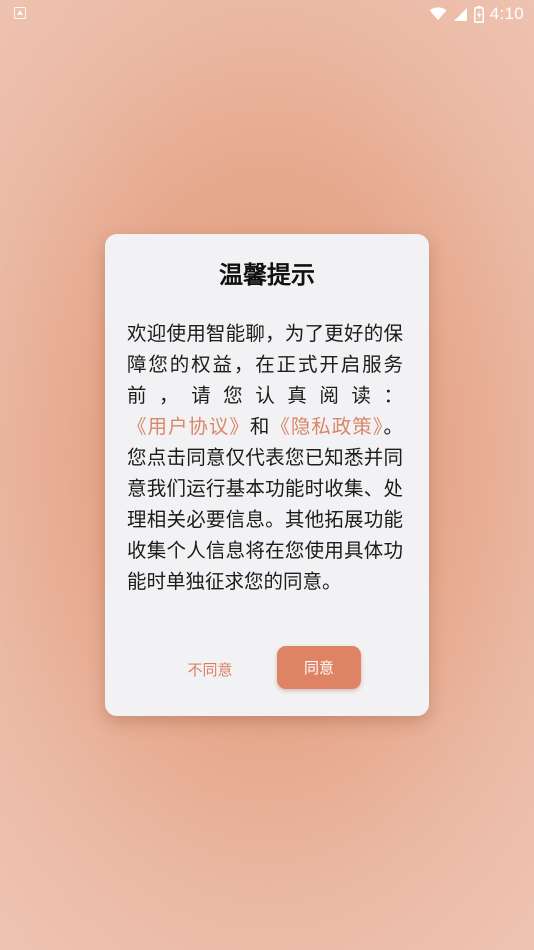 The image size is (534, 950). I want to click on agree-button: 同意, so click(319, 667).